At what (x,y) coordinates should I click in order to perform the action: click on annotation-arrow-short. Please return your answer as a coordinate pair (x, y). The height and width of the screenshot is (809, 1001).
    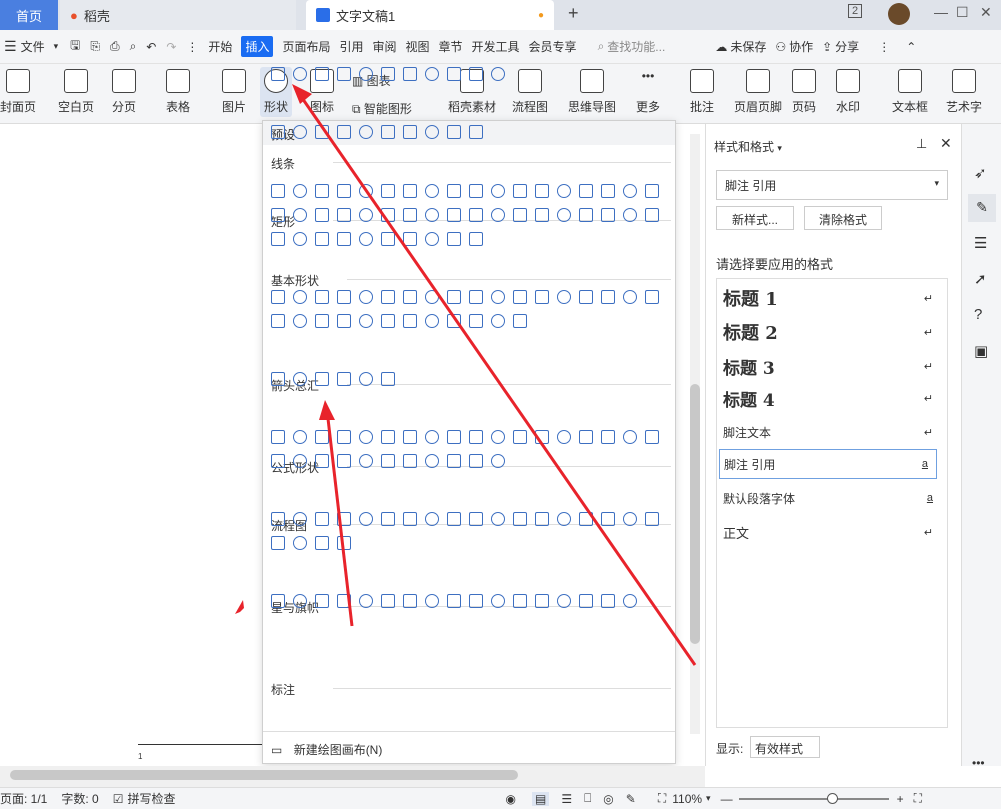
    Looking at the image, I should click on (339, 518).